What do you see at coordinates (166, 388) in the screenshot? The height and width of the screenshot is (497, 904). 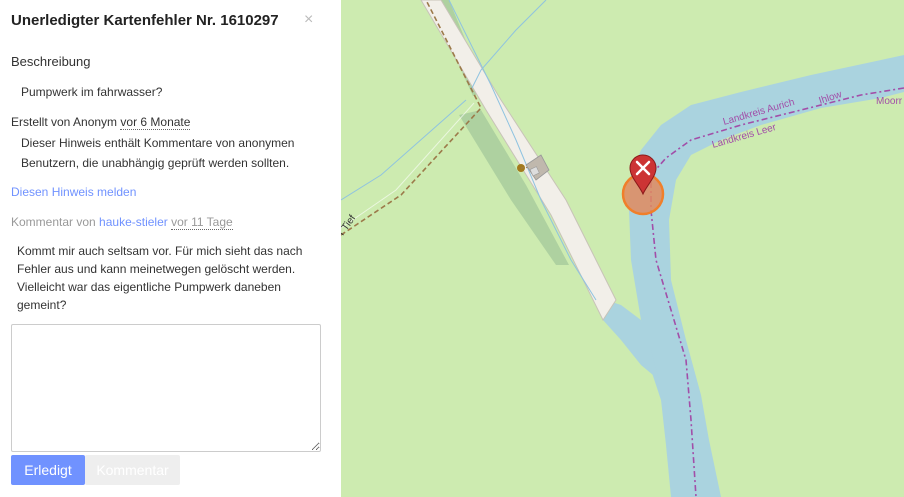 I see `comment-input` at bounding box center [166, 388].